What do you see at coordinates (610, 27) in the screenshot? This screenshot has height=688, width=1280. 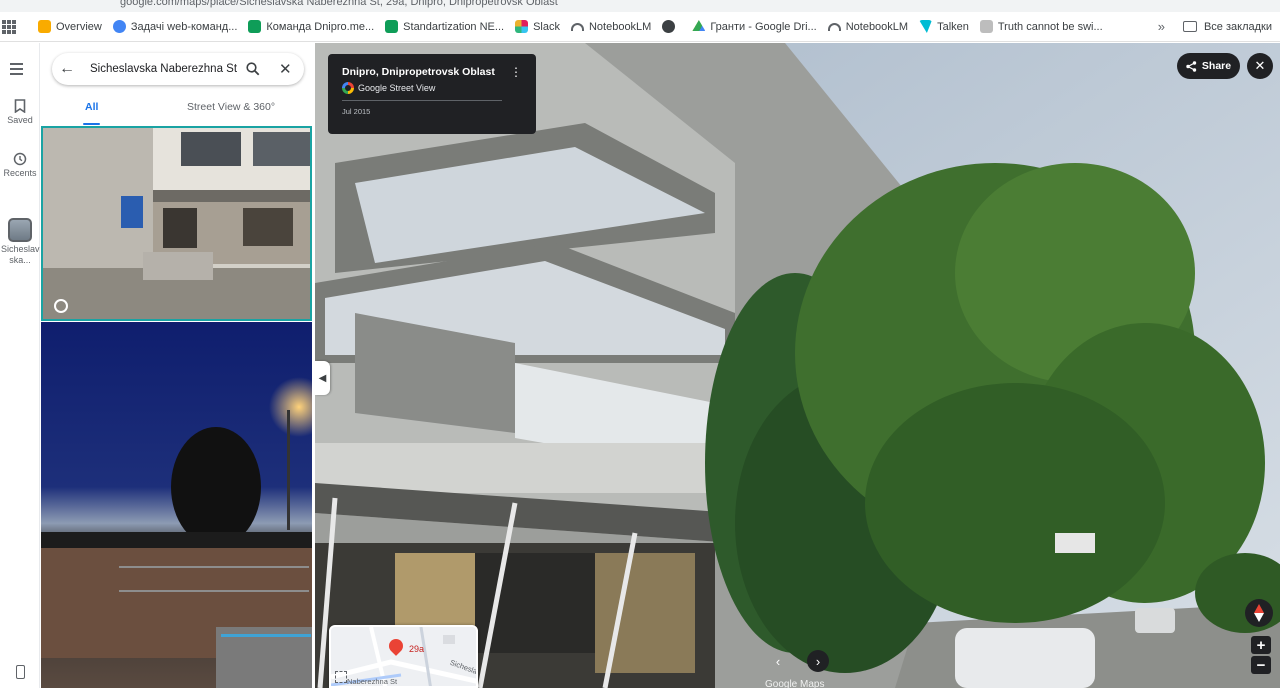 I see `bookmark-notebooklm: NotebookLM` at bounding box center [610, 27].